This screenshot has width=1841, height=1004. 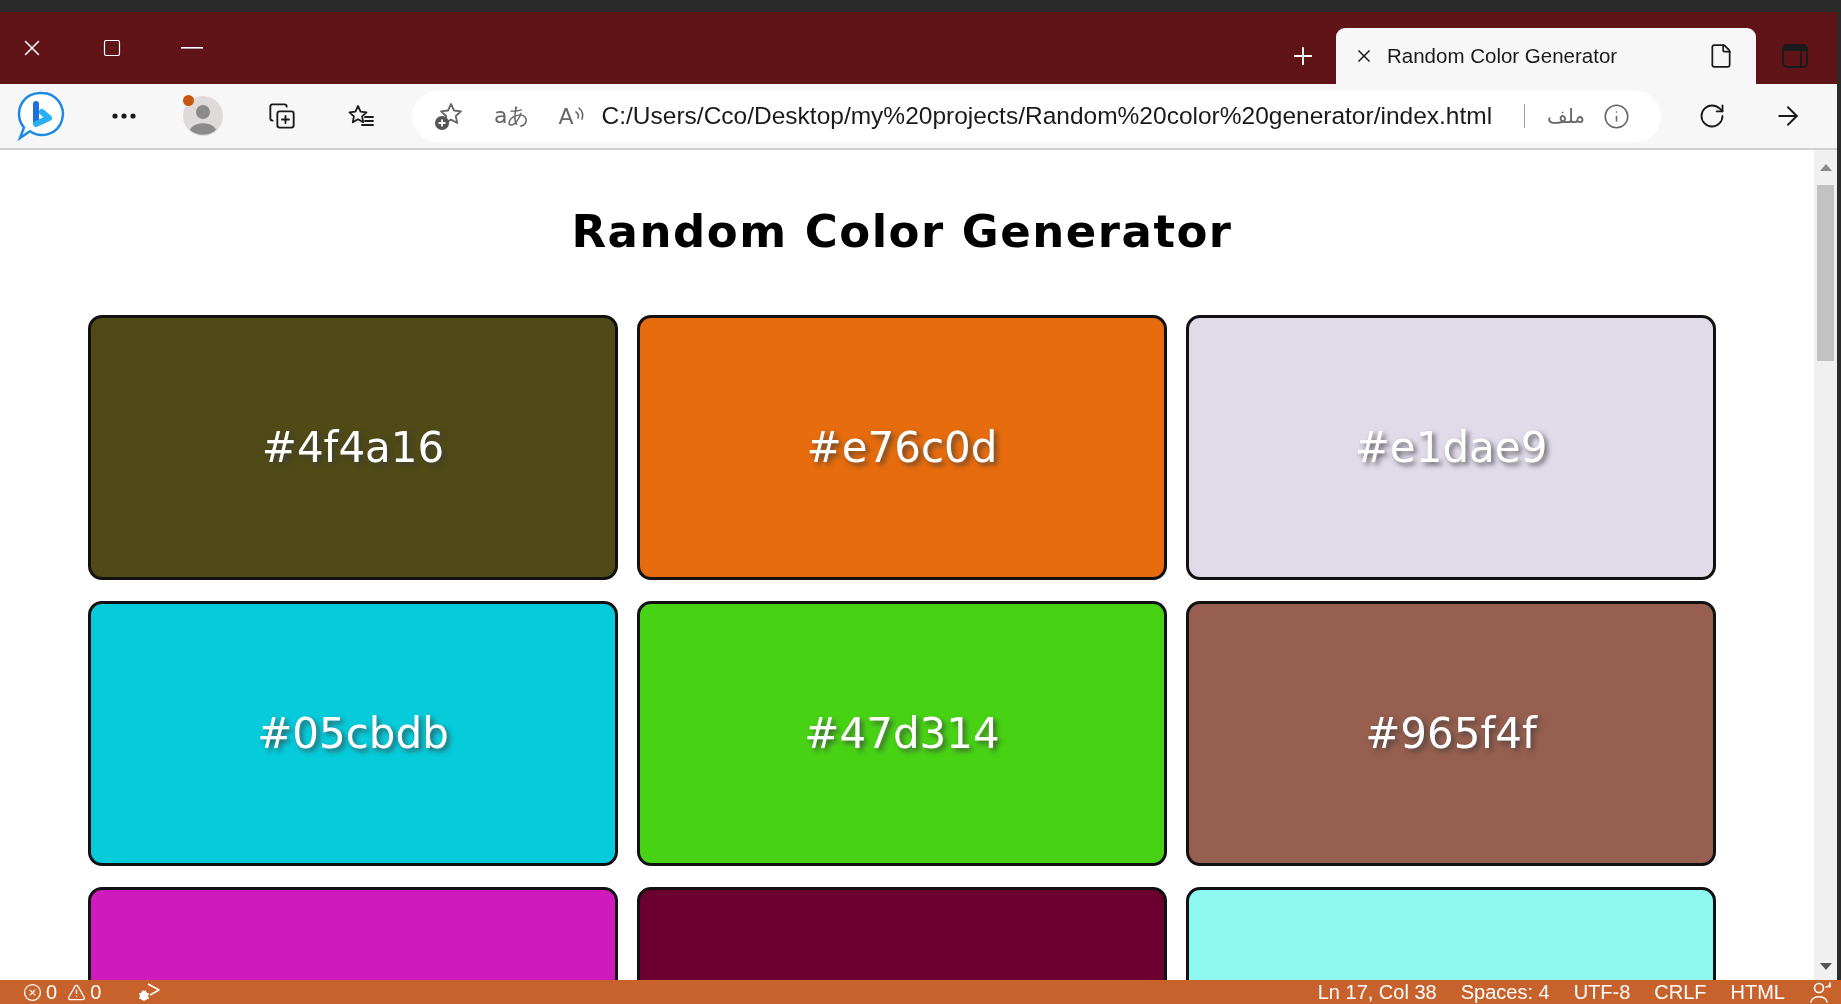 I want to click on read-aloud-button: A, so click(x=572, y=116).